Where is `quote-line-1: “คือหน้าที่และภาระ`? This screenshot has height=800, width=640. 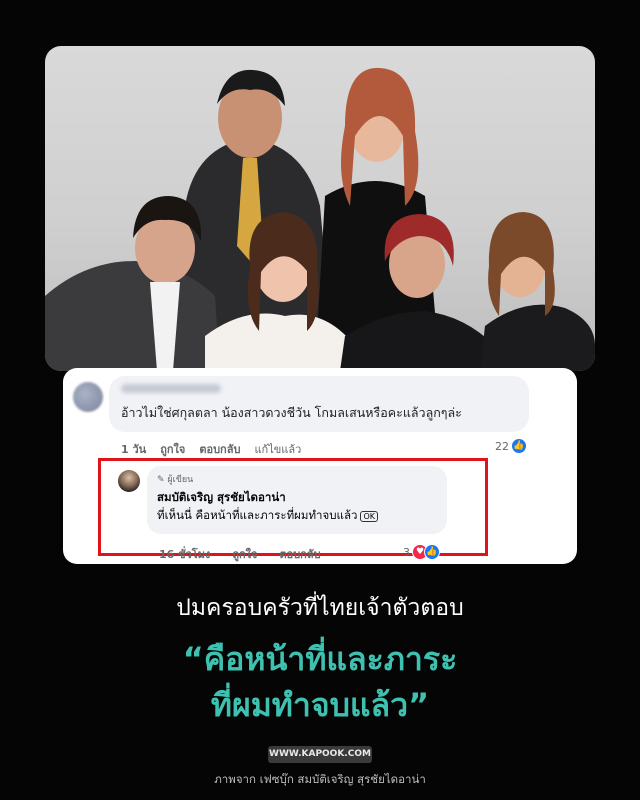 quote-line-1: “คือหน้าที่และภาระ is located at coordinates (320, 659).